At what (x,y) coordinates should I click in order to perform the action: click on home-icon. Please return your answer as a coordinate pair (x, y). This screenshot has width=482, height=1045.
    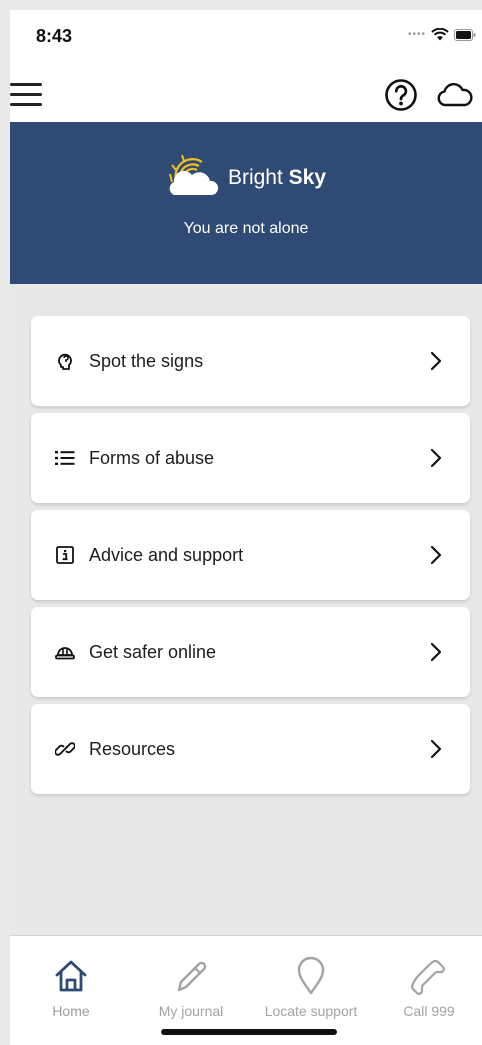
    Looking at the image, I should click on (71, 976).